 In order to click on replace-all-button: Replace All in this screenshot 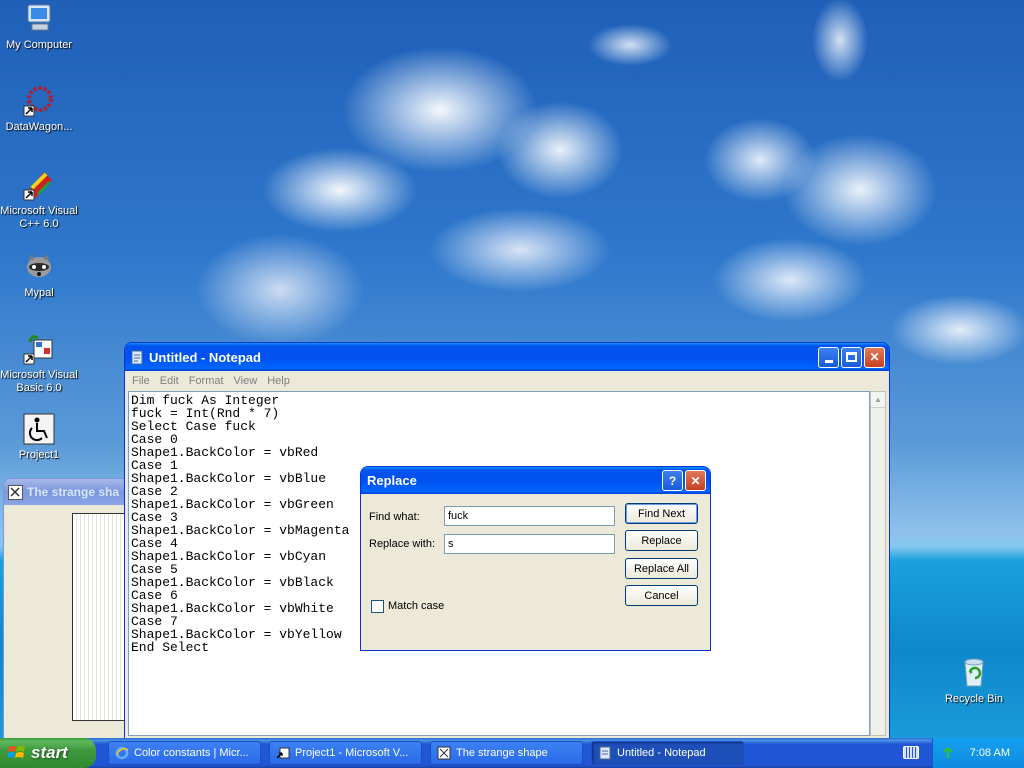, I will do `click(661, 568)`.